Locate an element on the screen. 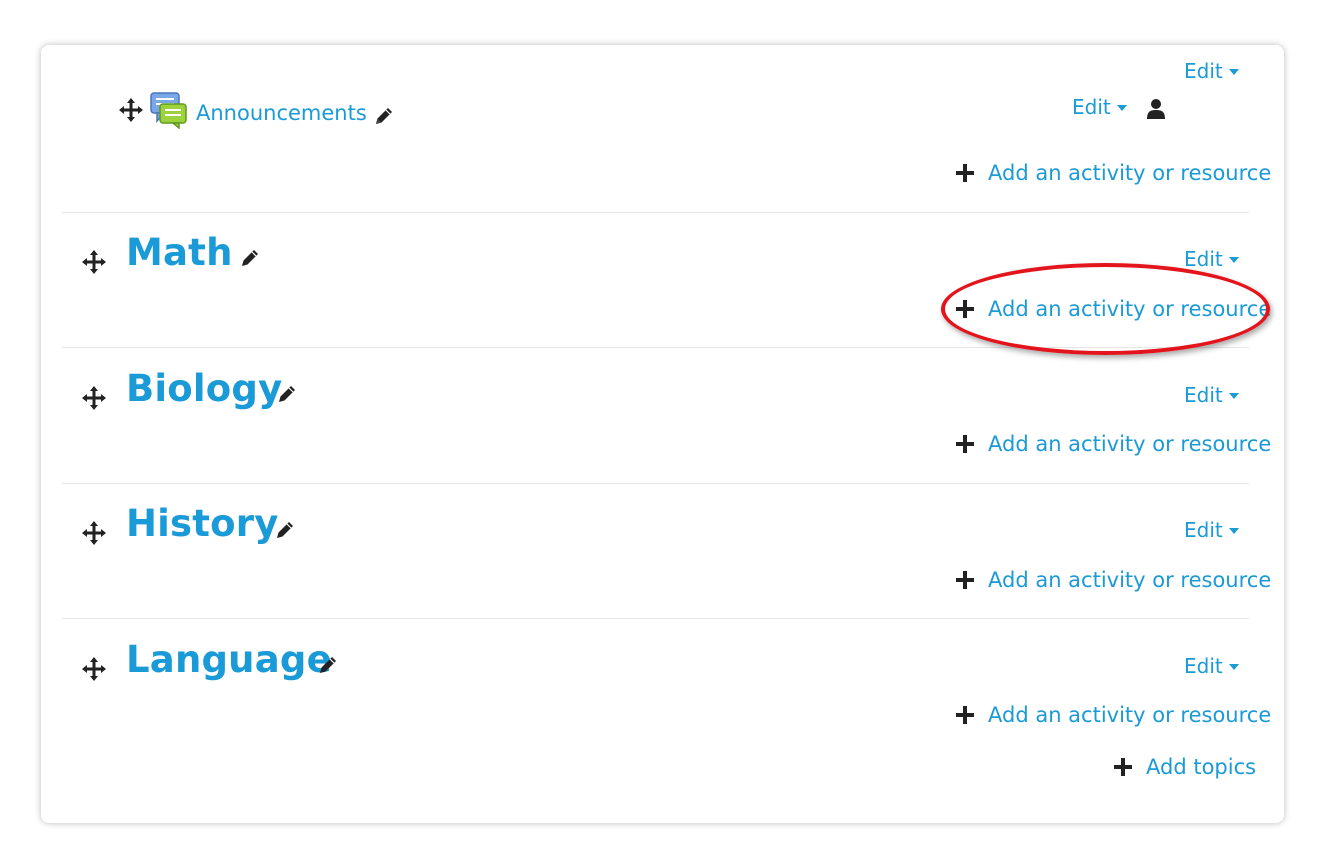 The image size is (1318, 868). biology-section-edit-menu: Edit is located at coordinates (1211, 395).